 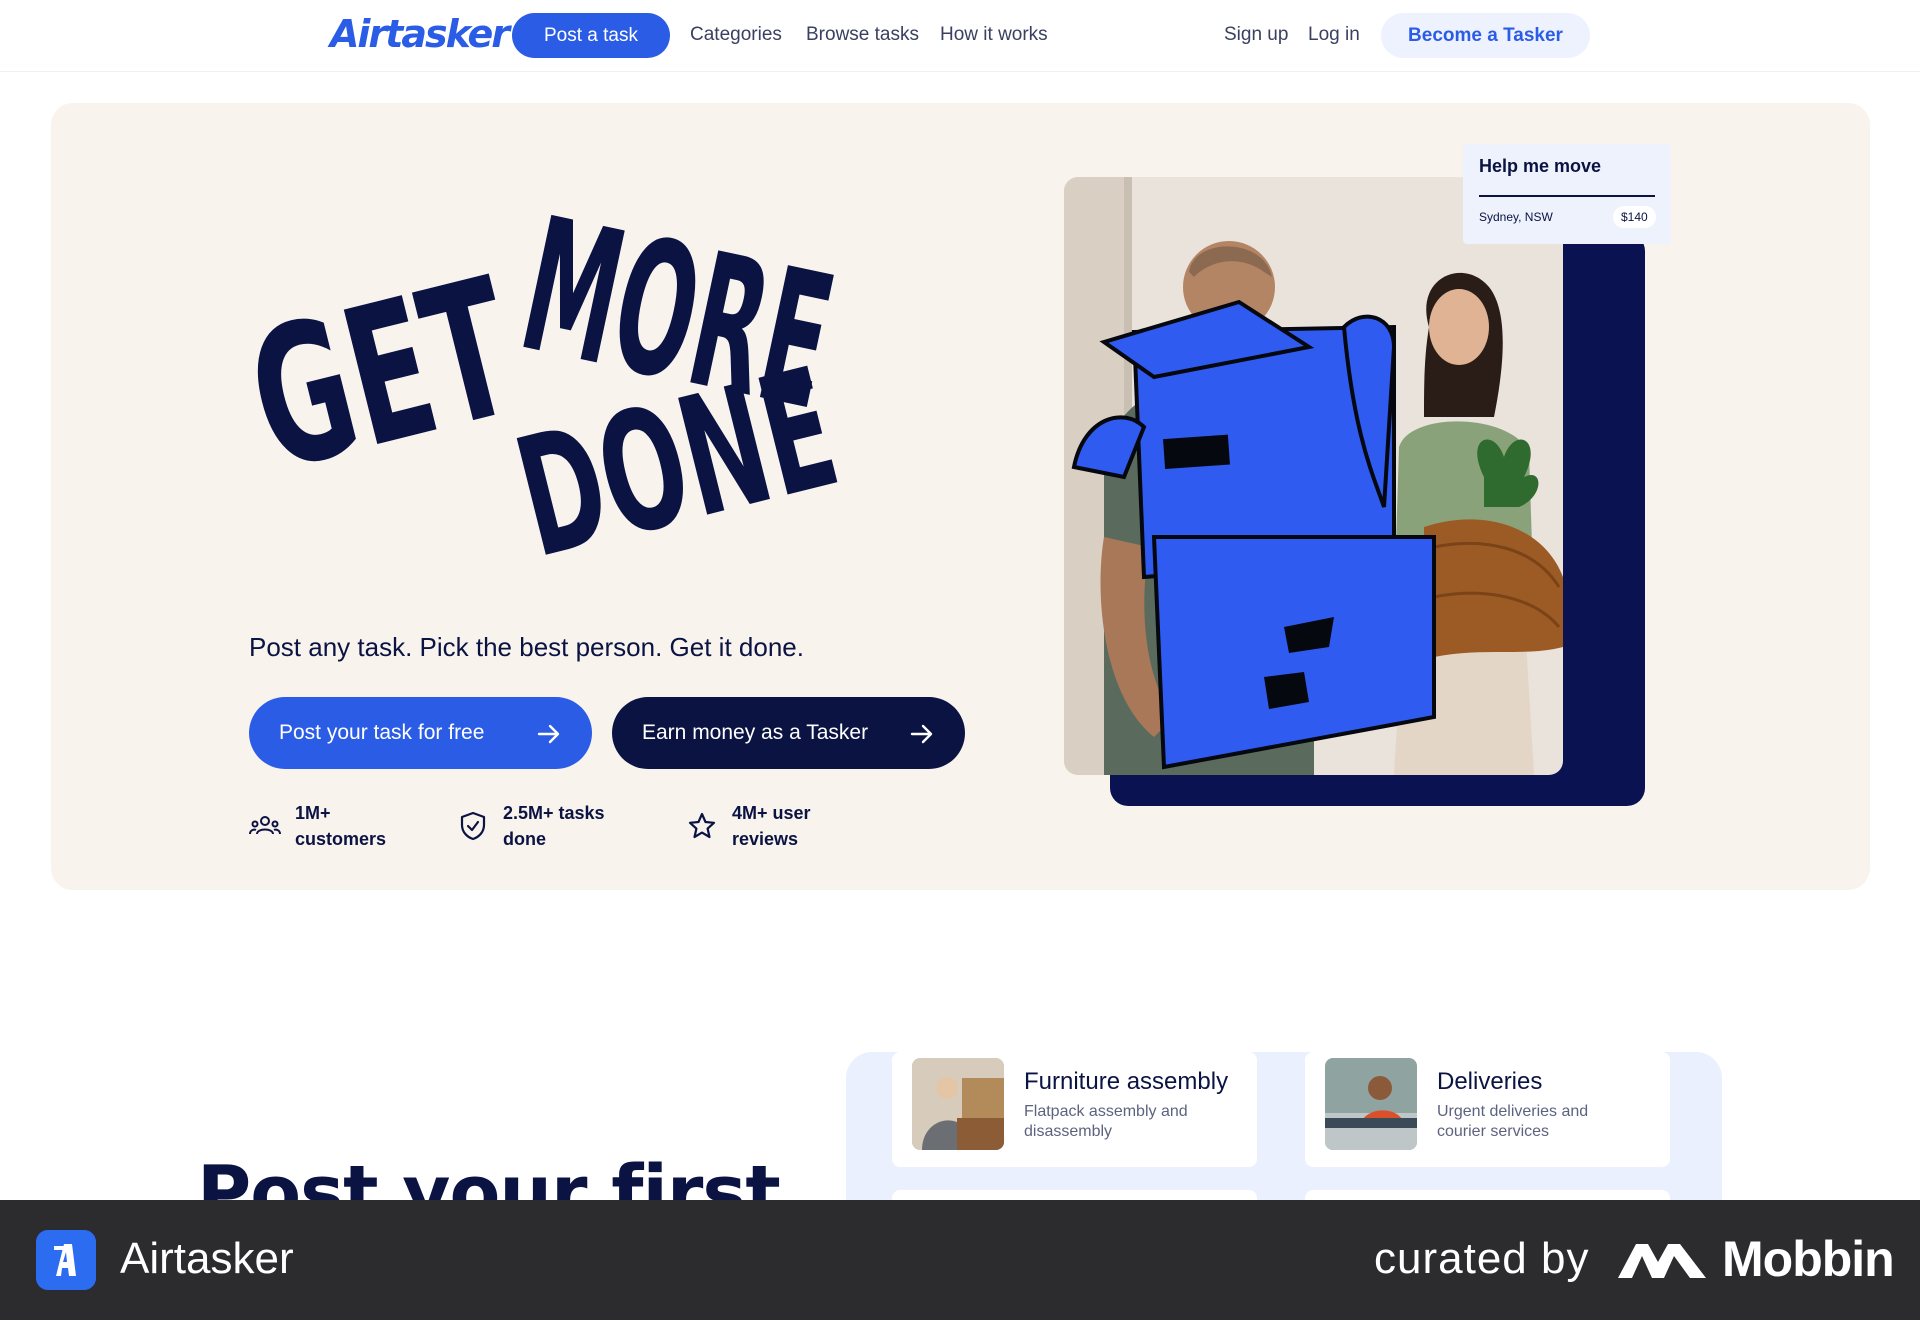 I want to click on stat-label: done, so click(x=524, y=839).